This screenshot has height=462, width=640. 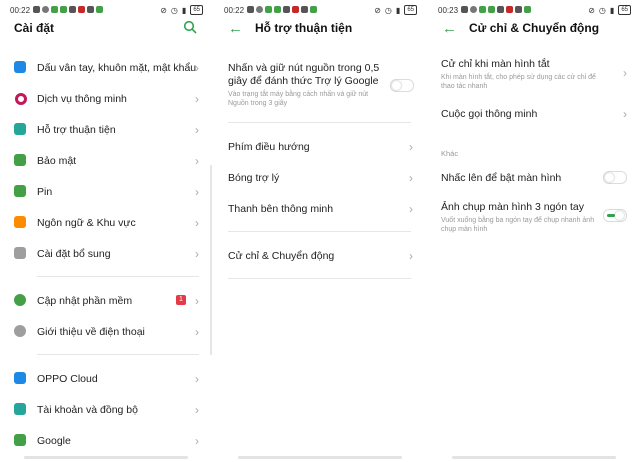 What do you see at coordinates (615, 215) in the screenshot?
I see `three-finger-screenshot-toggle` at bounding box center [615, 215].